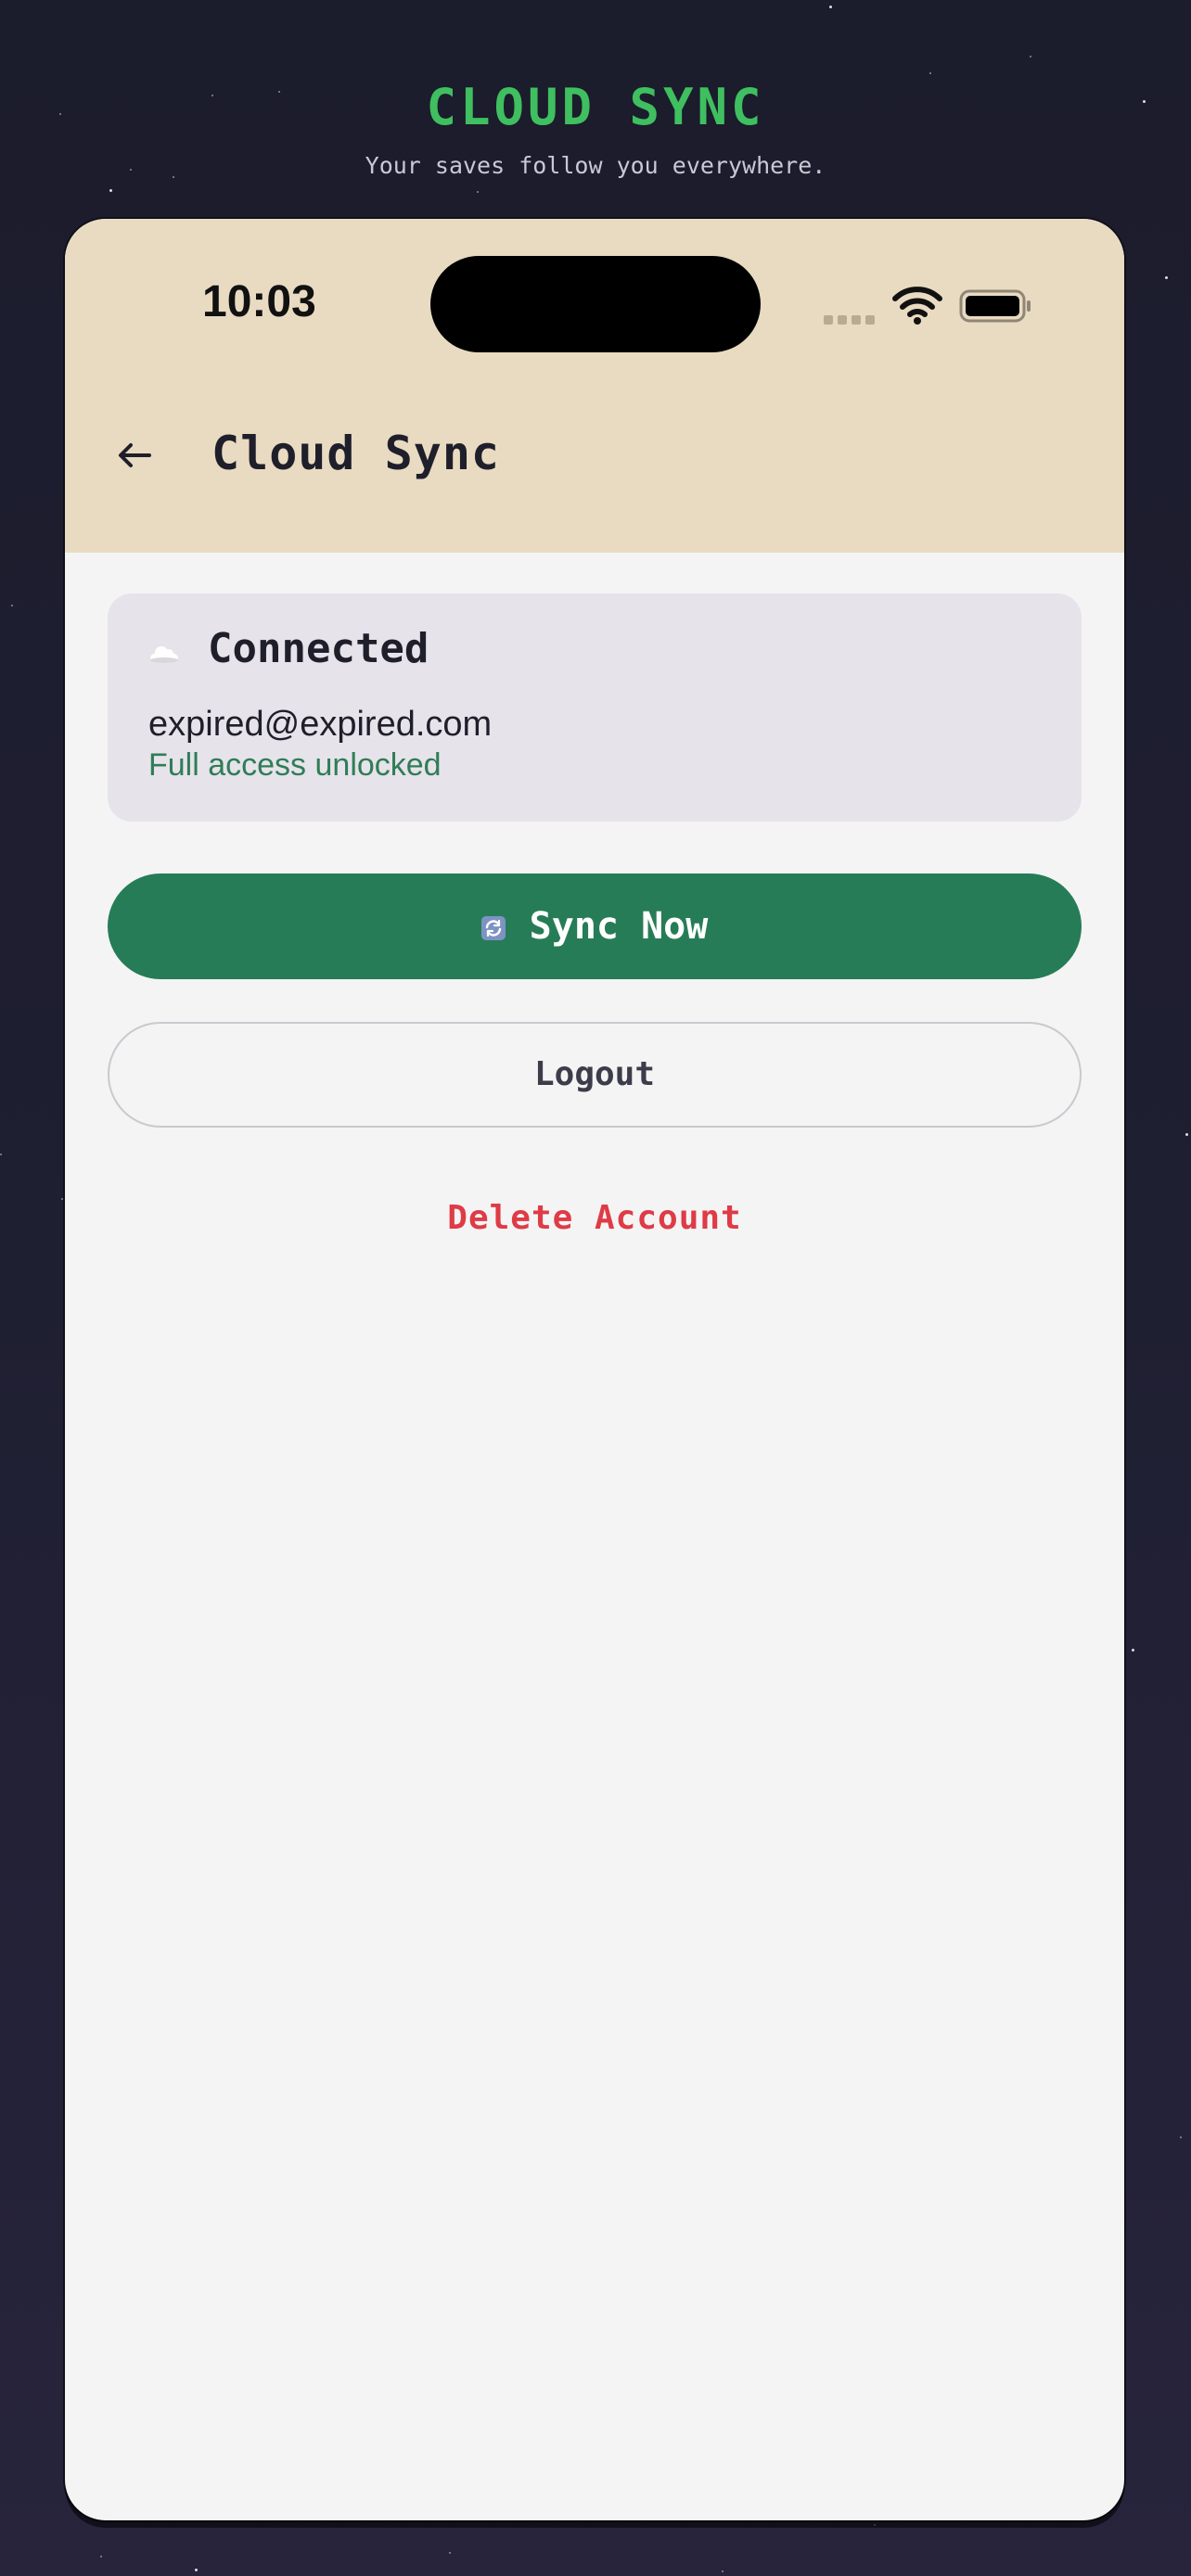 This screenshot has width=1191, height=2576. Describe the element at coordinates (595, 107) in the screenshot. I see `hero-title: CLOUD SYNC` at that location.